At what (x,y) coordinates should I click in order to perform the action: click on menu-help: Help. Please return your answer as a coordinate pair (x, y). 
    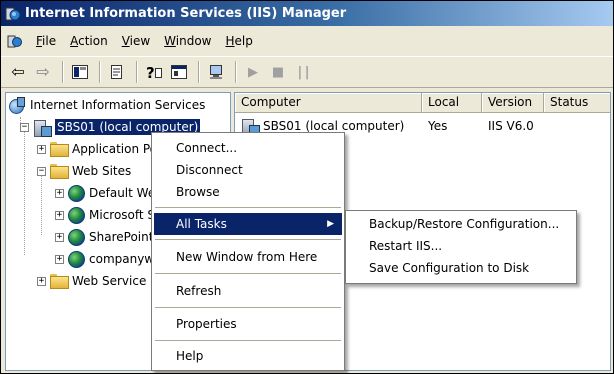
    Looking at the image, I should click on (239, 41).